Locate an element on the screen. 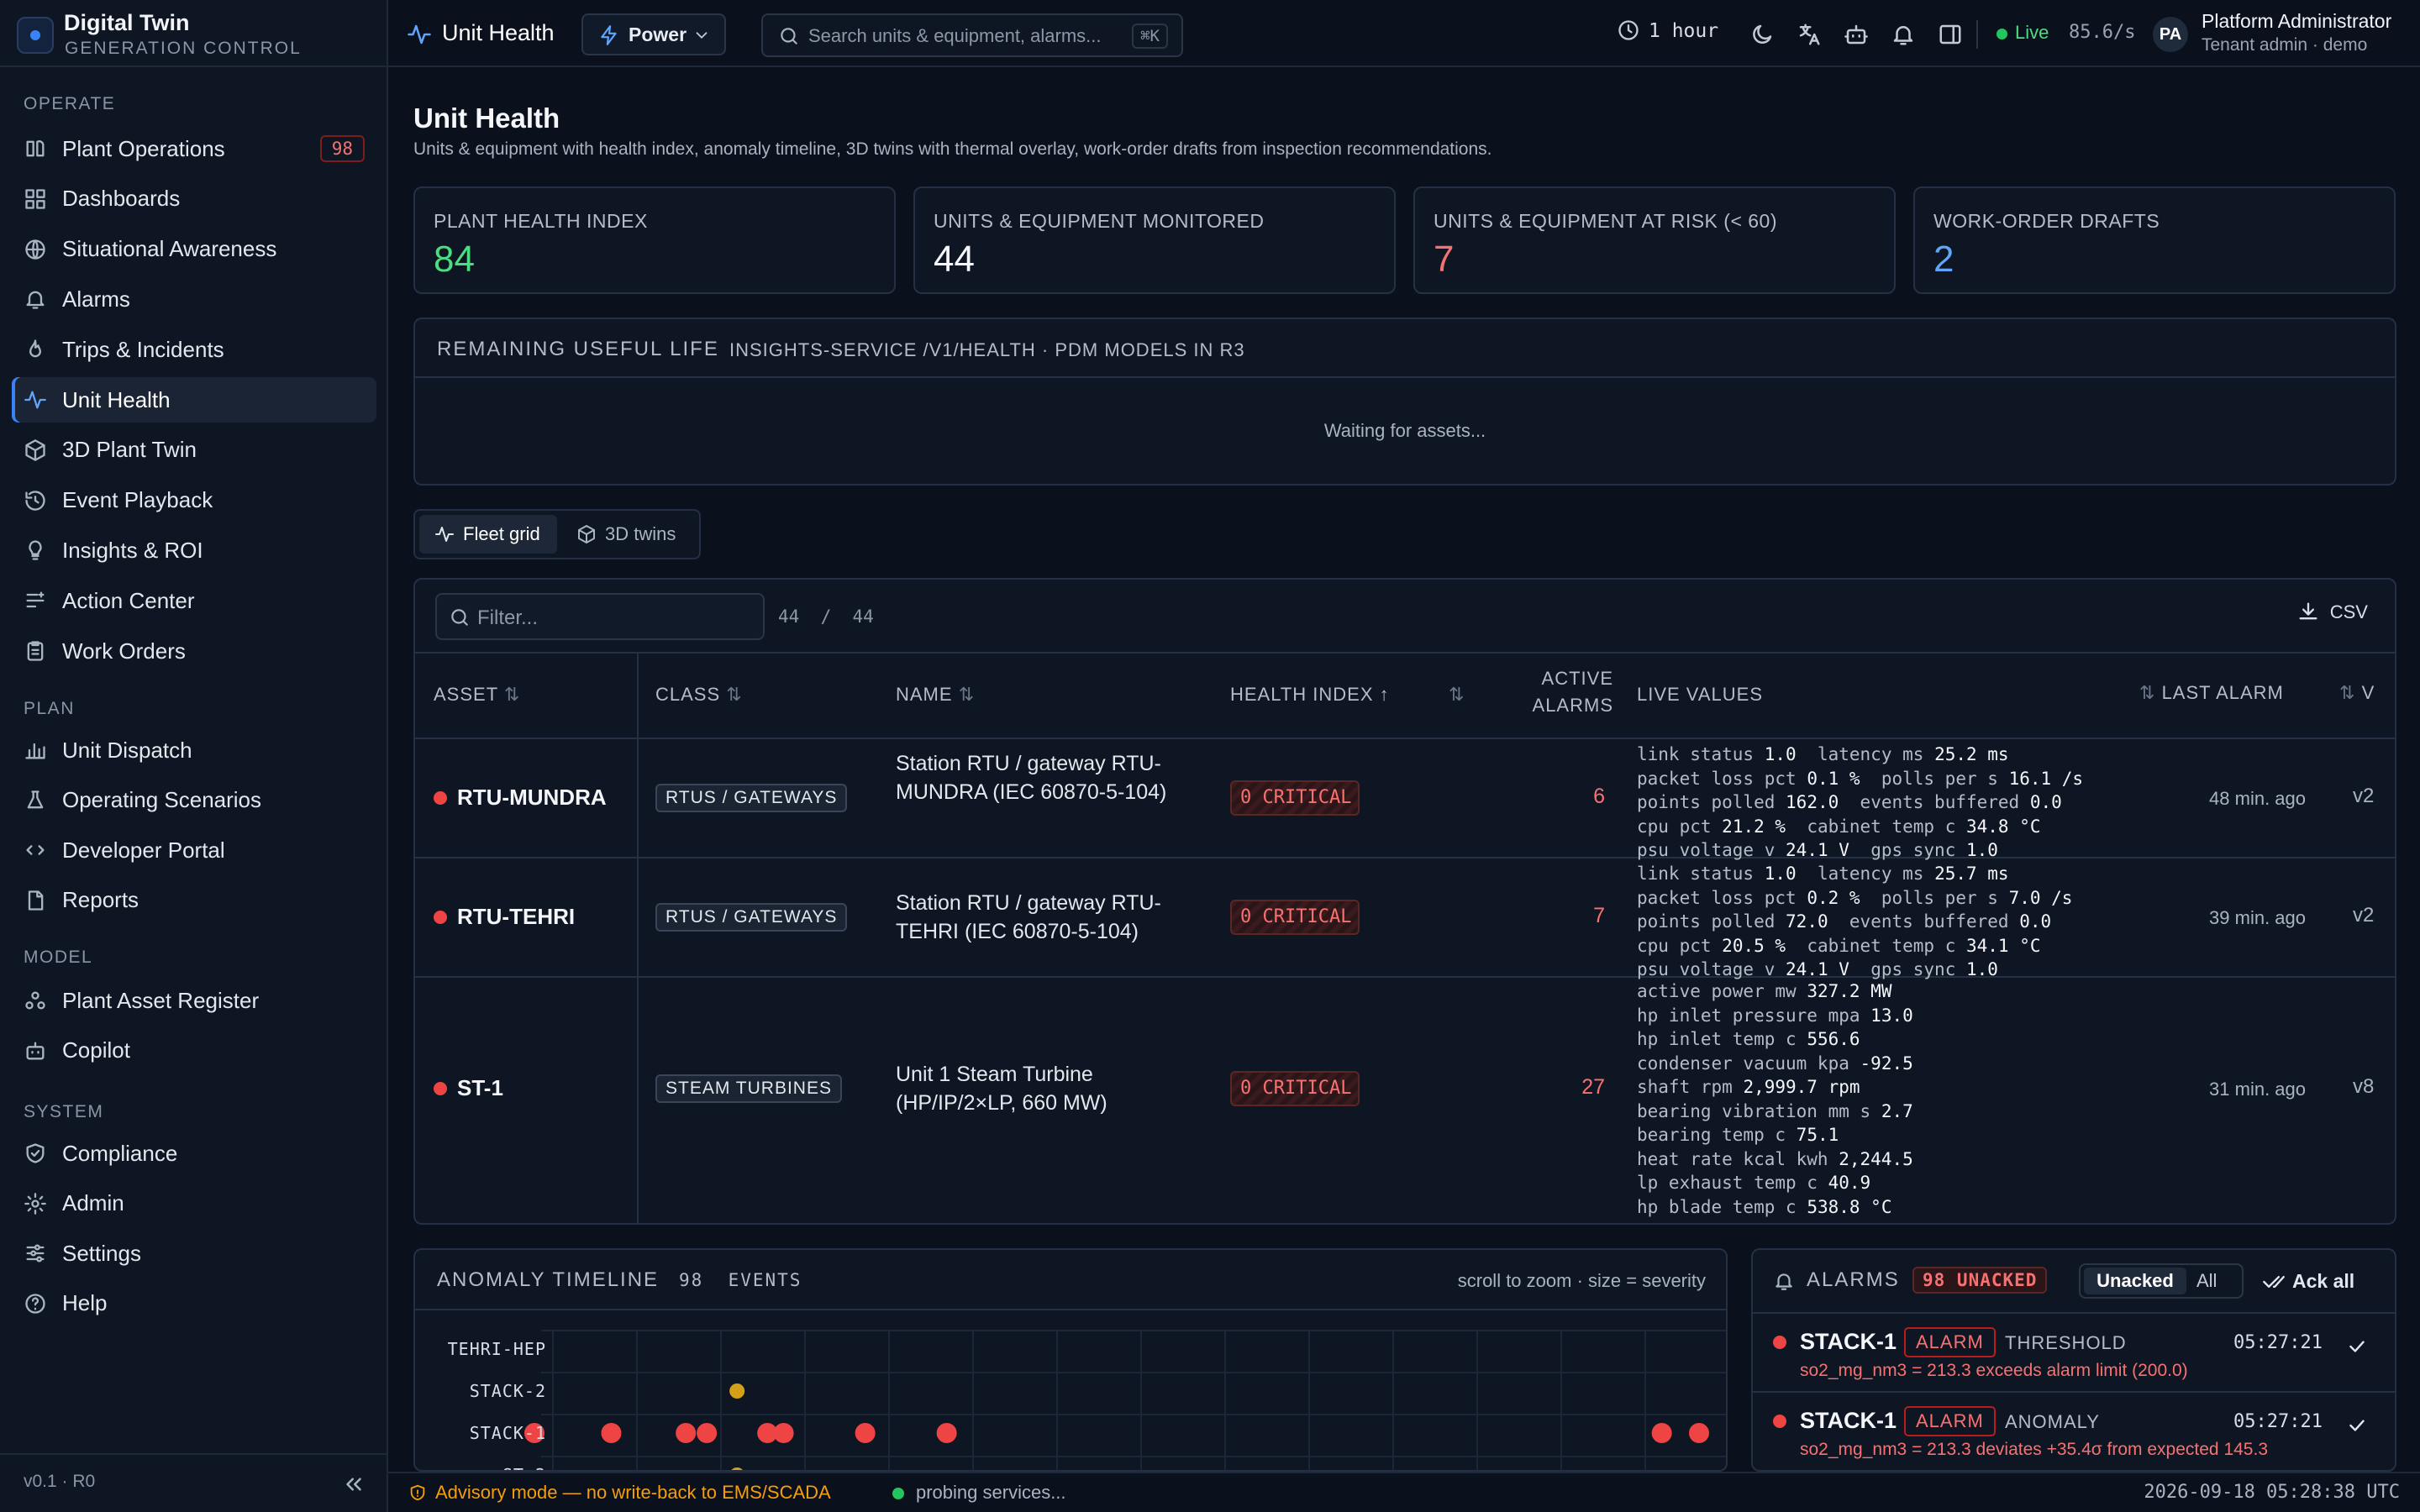  anomaly-plot: TEHRI-HEP STACK-2 STACK-1 ST-2 is located at coordinates (1071, 1389).